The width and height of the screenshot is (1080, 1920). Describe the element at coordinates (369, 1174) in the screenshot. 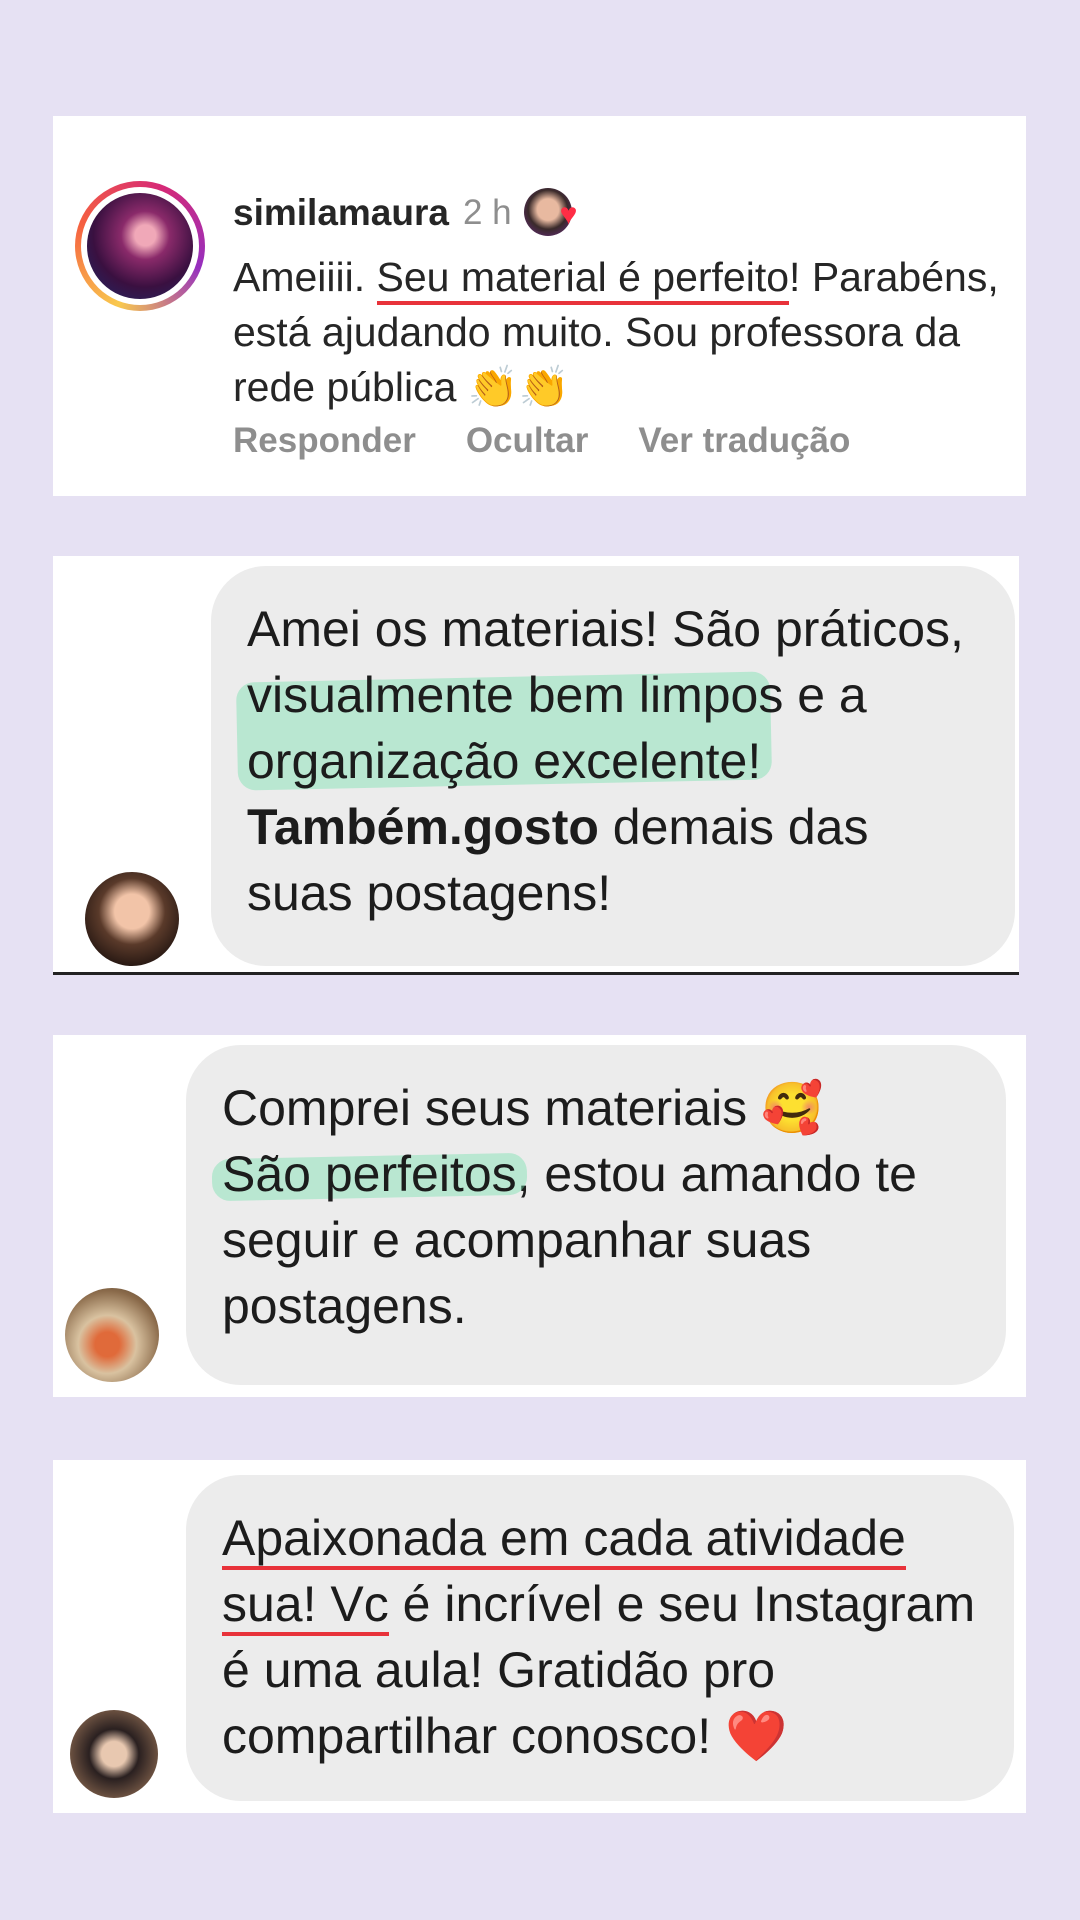

I see `highlighted-text: São perfeitos` at that location.